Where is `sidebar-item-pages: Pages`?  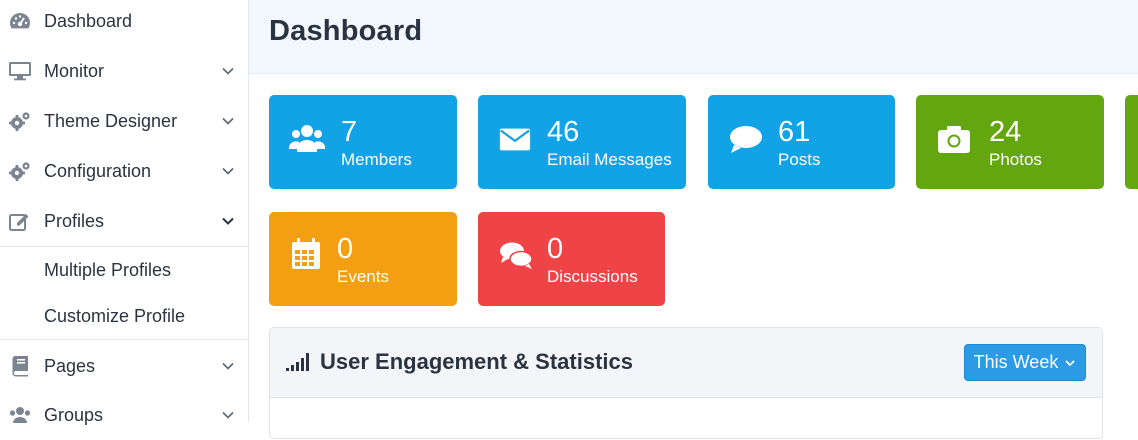
sidebar-item-pages: Pages is located at coordinates (124, 366).